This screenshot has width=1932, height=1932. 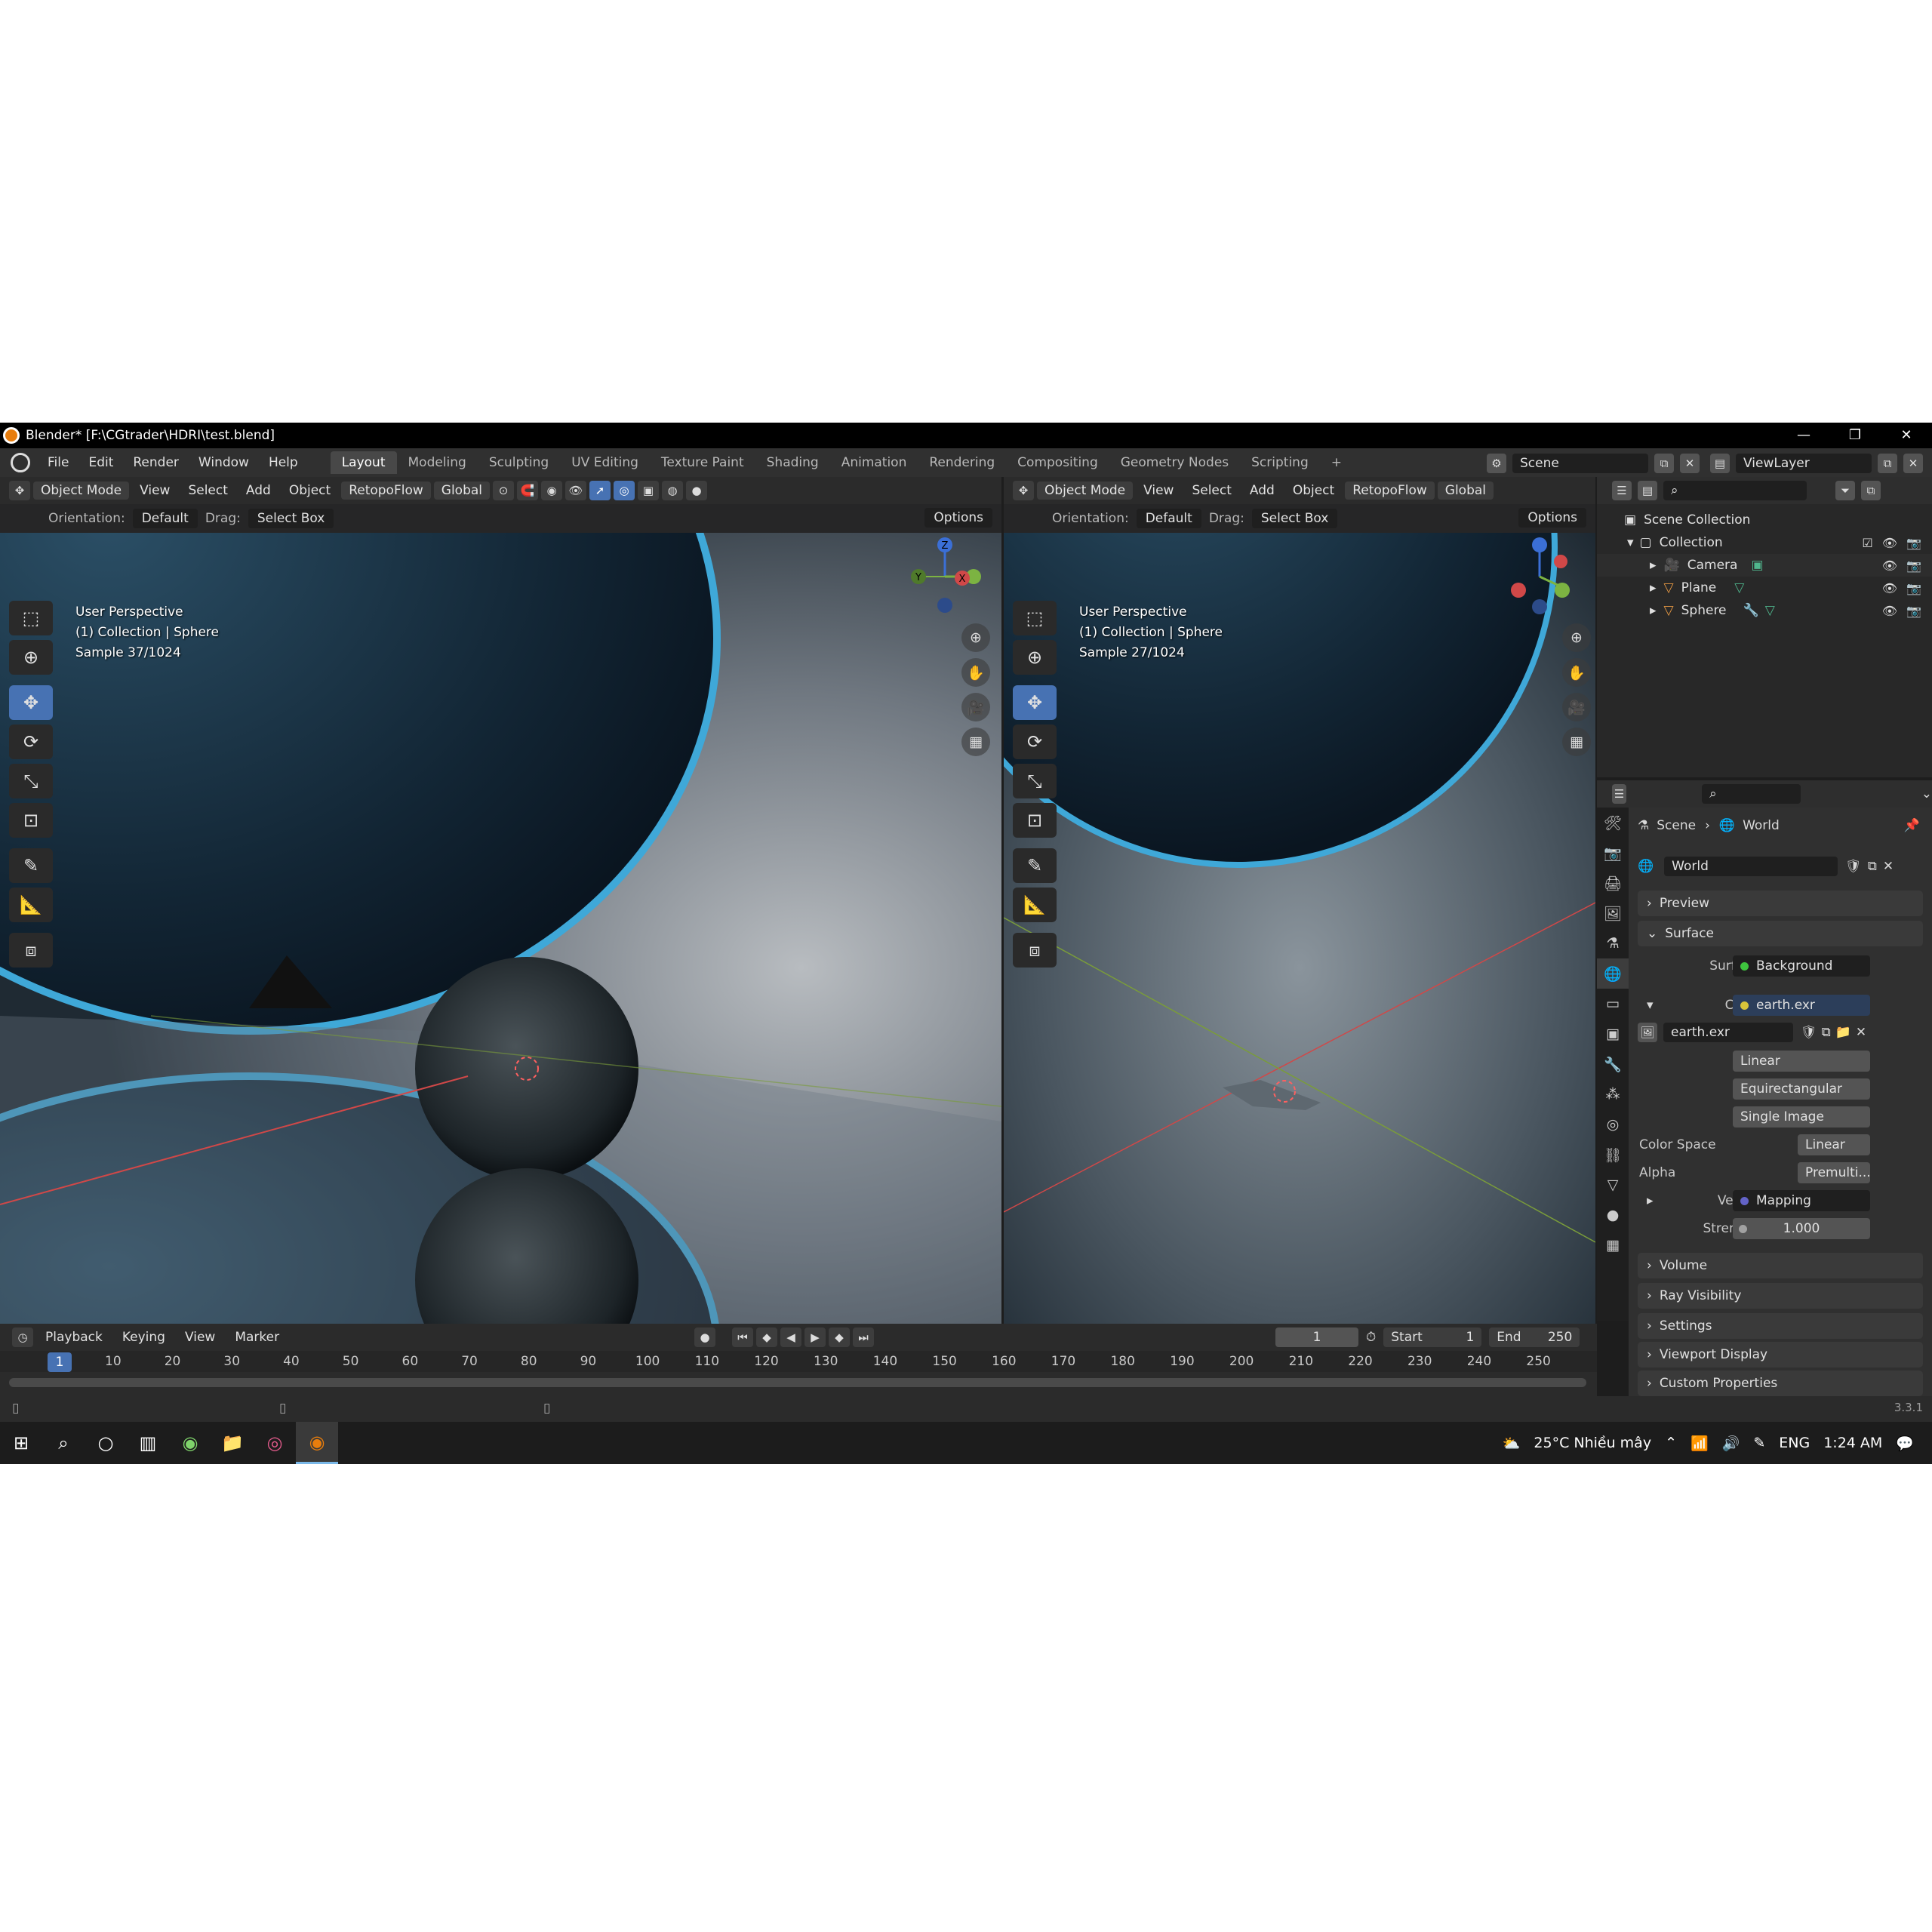 I want to click on current-frame-field: 1, so click(x=1316, y=1337).